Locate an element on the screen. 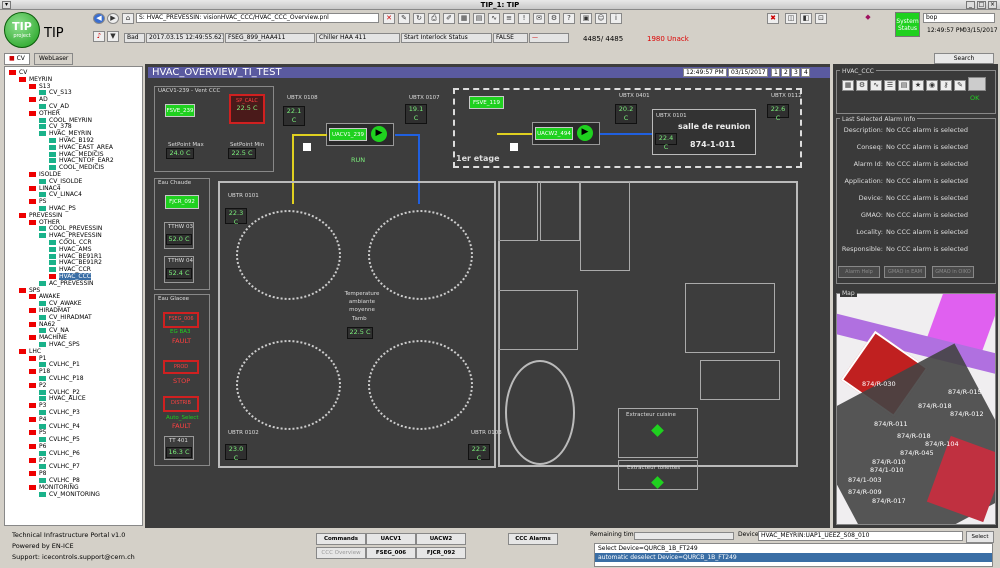 The width and height of the screenshot is (1000, 568). print-icon: ⎙ is located at coordinates (434, 18).